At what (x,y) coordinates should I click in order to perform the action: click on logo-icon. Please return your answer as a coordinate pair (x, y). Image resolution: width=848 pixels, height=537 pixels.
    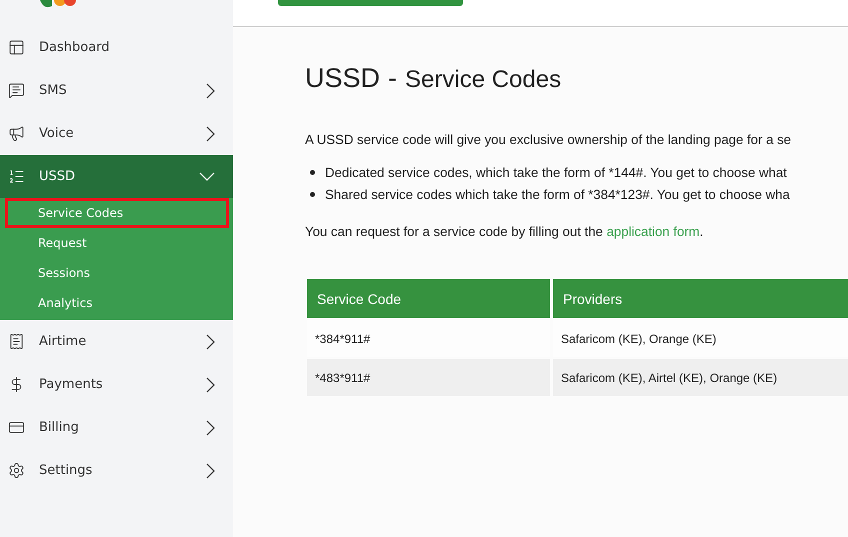
    Looking at the image, I should click on (59, 5).